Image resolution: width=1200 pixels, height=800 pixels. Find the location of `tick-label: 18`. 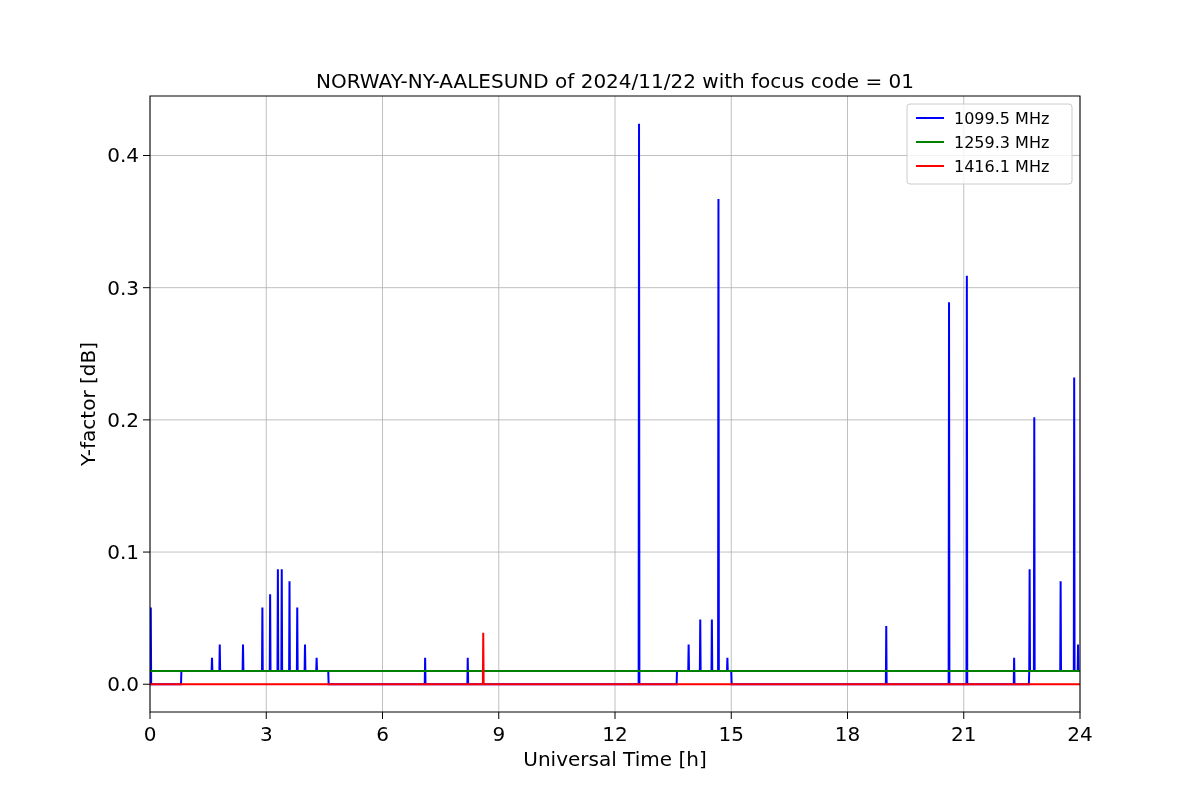

tick-label: 18 is located at coordinates (847, 734).